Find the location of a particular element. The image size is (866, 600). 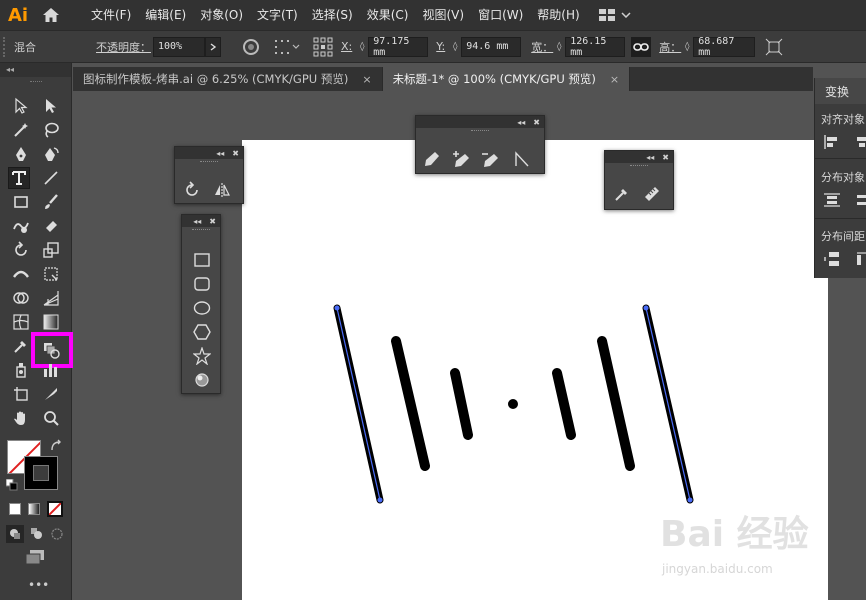

align-left-icon is located at coordinates (830, 142).